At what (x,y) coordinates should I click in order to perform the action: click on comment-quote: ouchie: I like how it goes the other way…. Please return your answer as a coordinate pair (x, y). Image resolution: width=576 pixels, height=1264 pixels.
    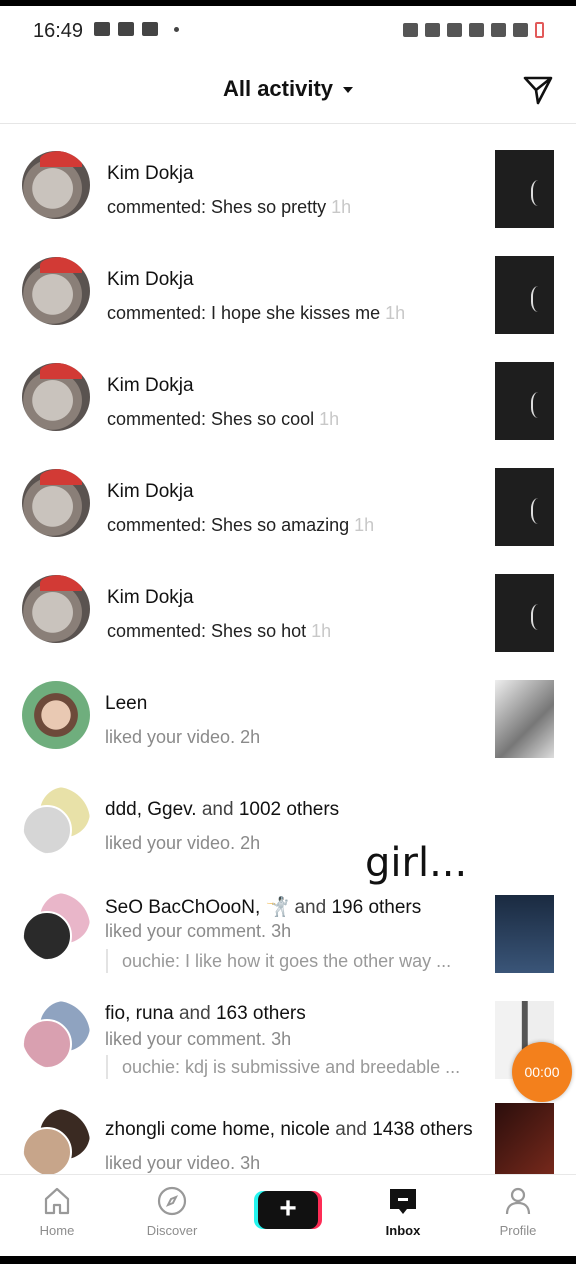
    Looking at the image, I should click on (278, 961).